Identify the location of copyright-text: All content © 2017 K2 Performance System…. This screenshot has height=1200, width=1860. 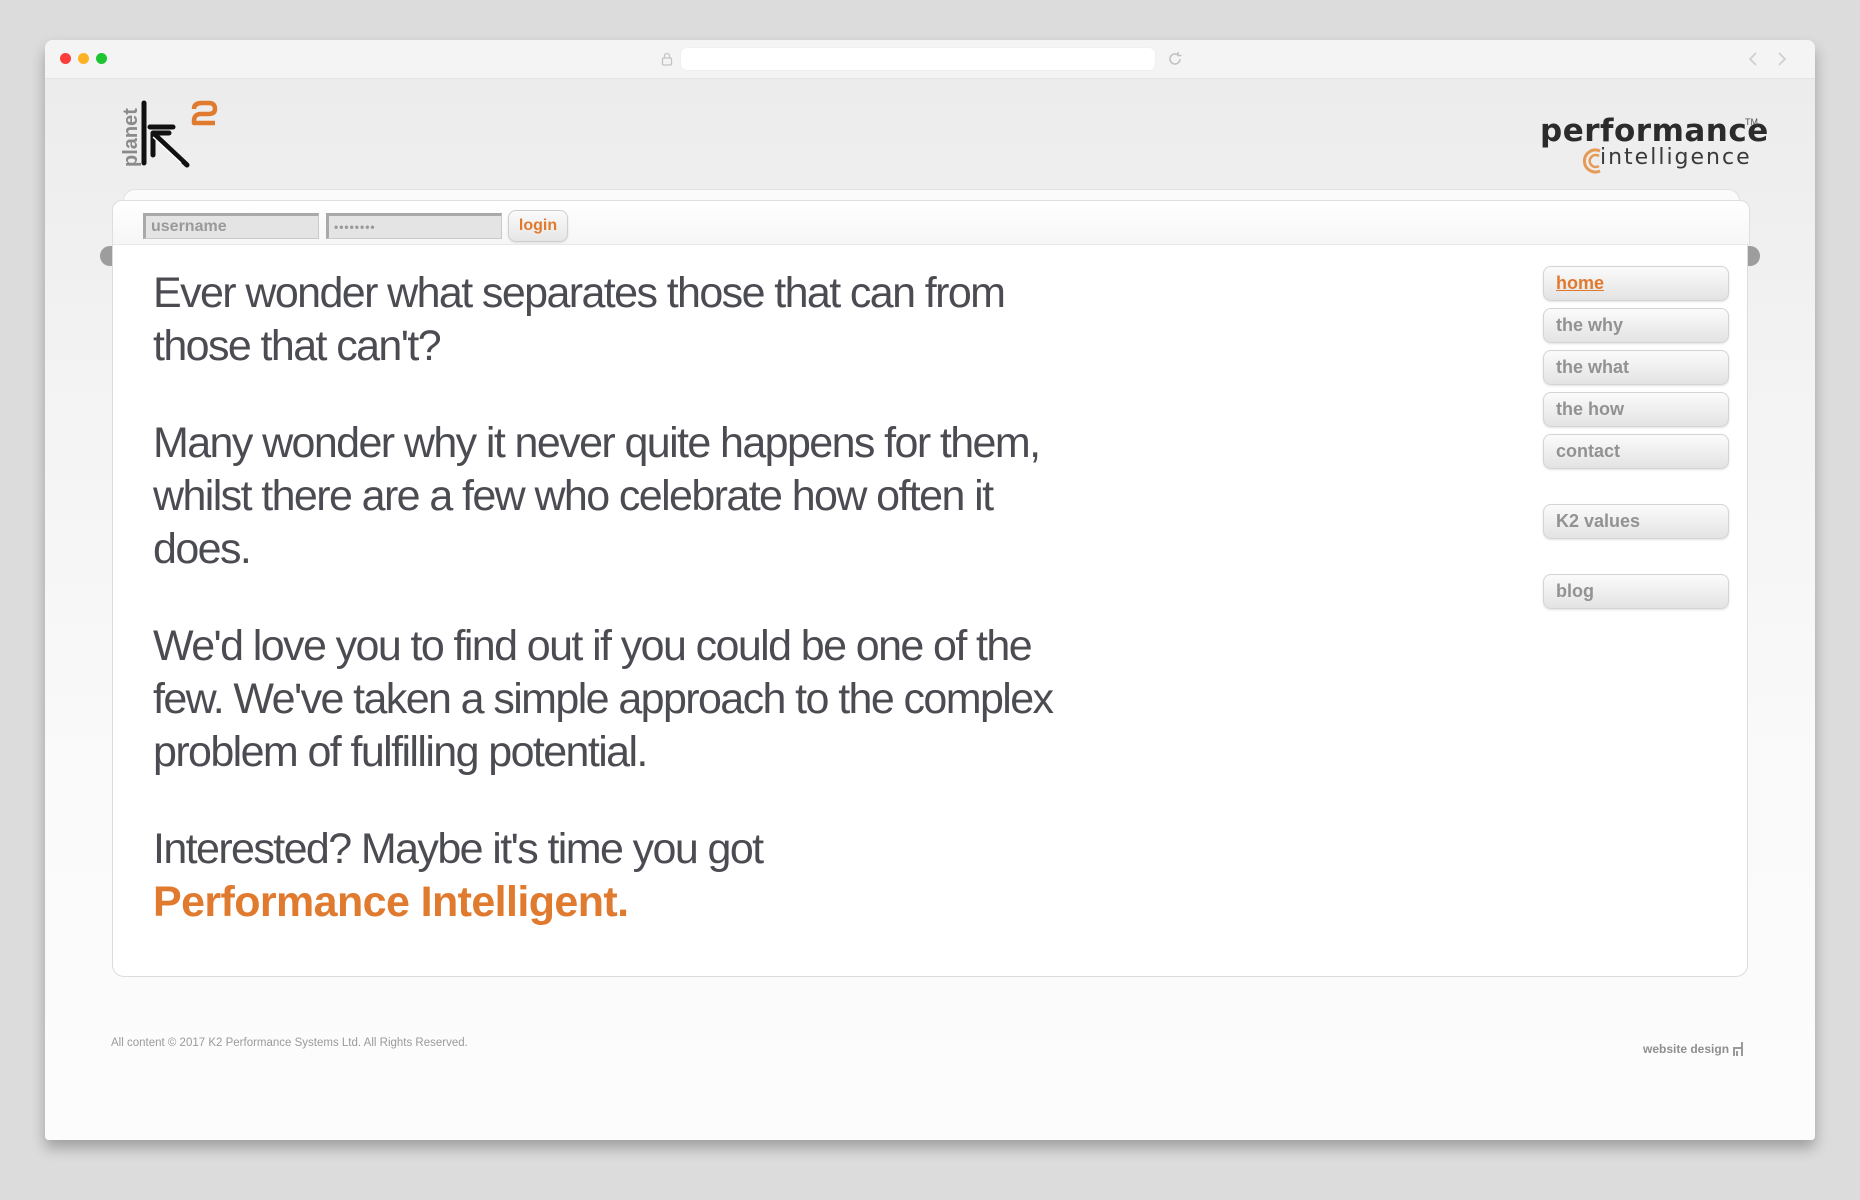
(289, 1043).